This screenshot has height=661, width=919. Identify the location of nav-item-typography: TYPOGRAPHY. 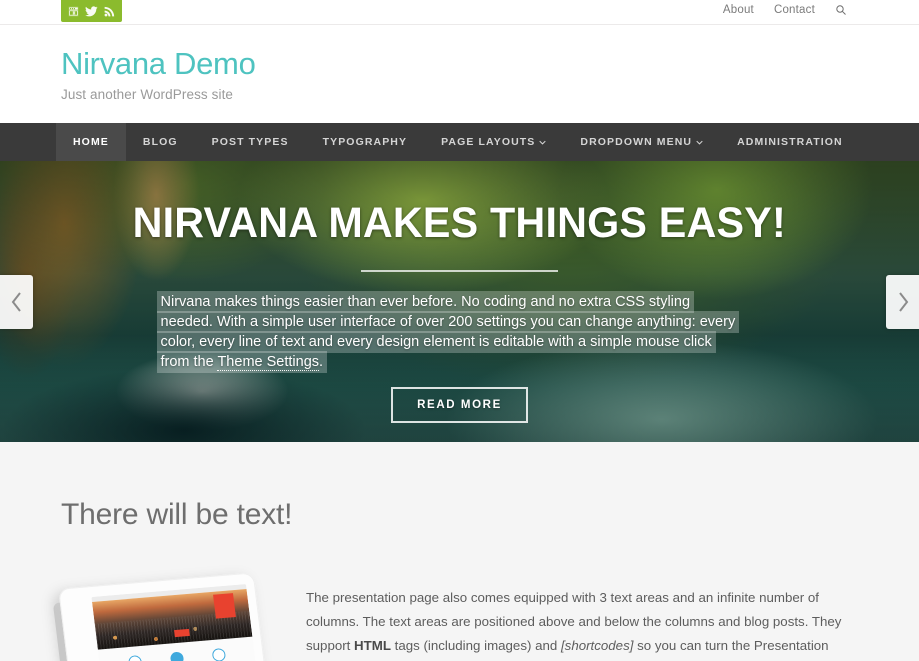
(365, 142).